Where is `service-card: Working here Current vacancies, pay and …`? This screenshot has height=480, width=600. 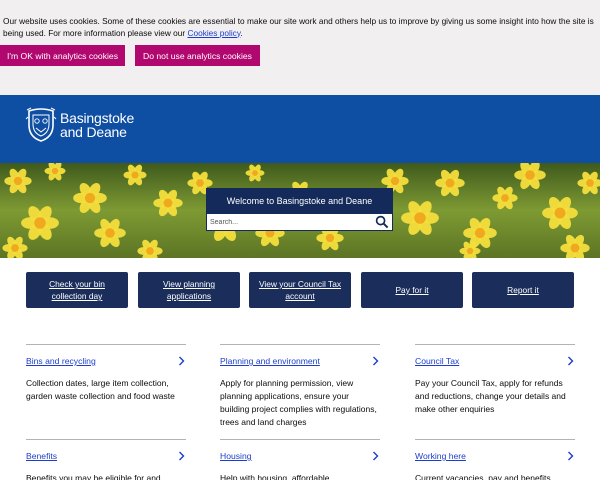 service-card: Working here Current vacancies, pay and … is located at coordinates (495, 459).